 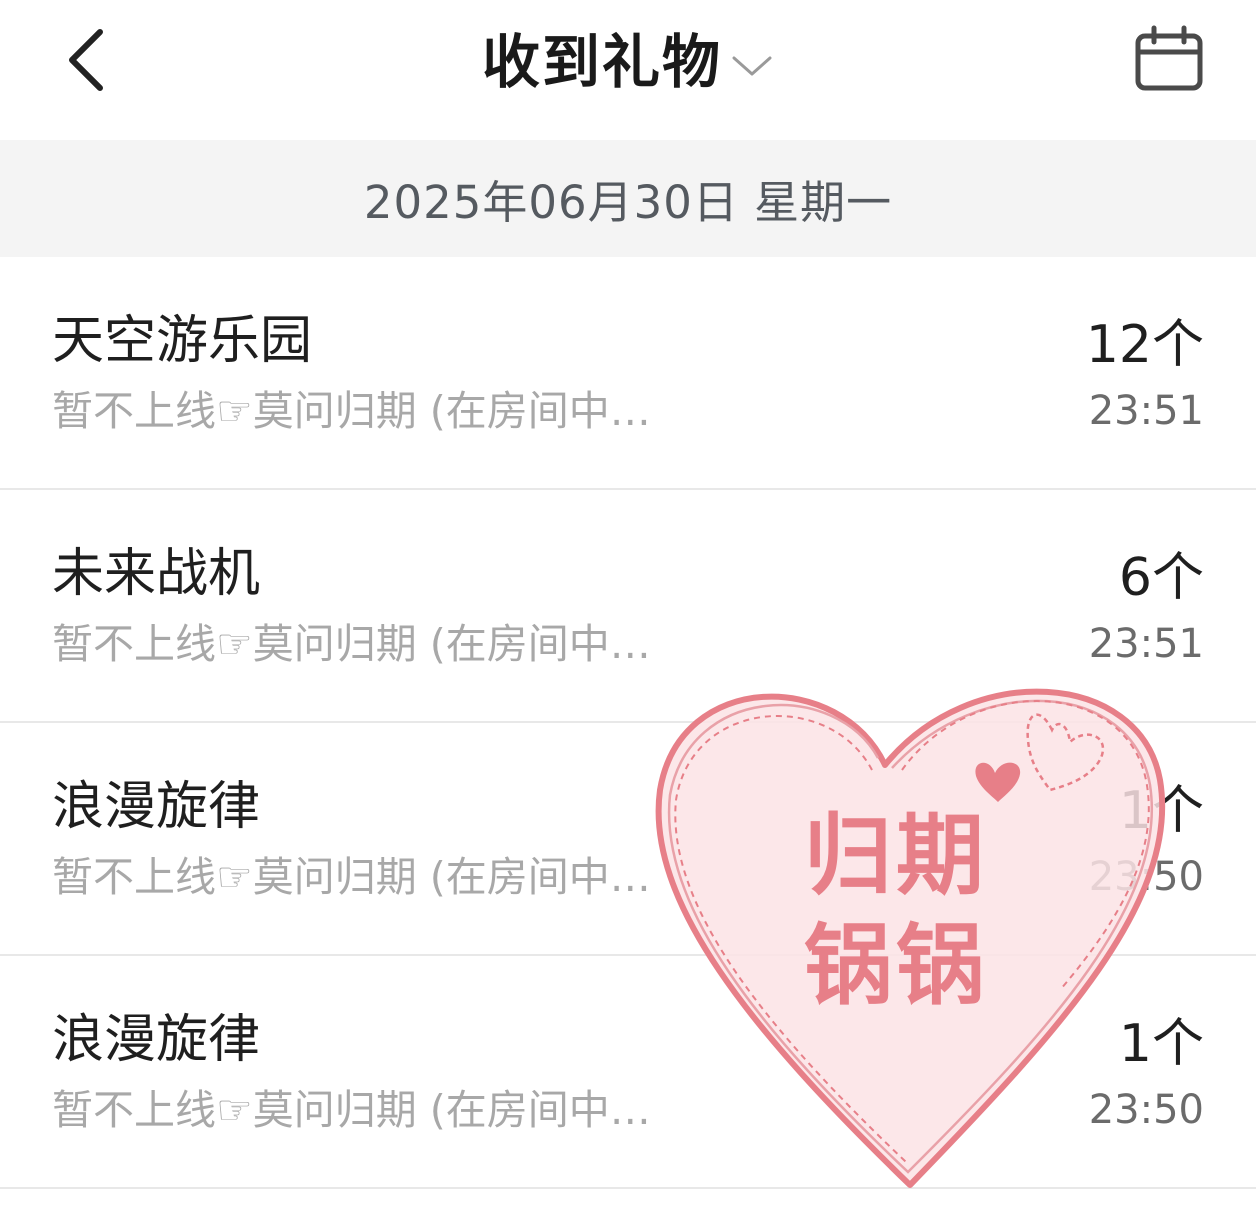 I want to click on top-nav-bar: 收到礼物, so click(x=628, y=70).